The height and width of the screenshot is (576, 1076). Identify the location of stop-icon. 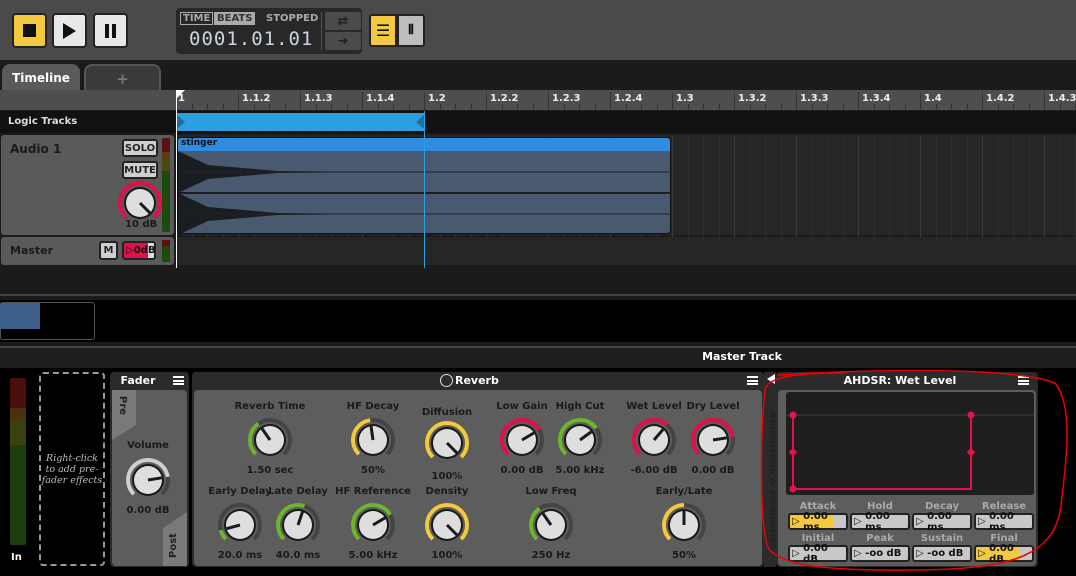
(29, 30).